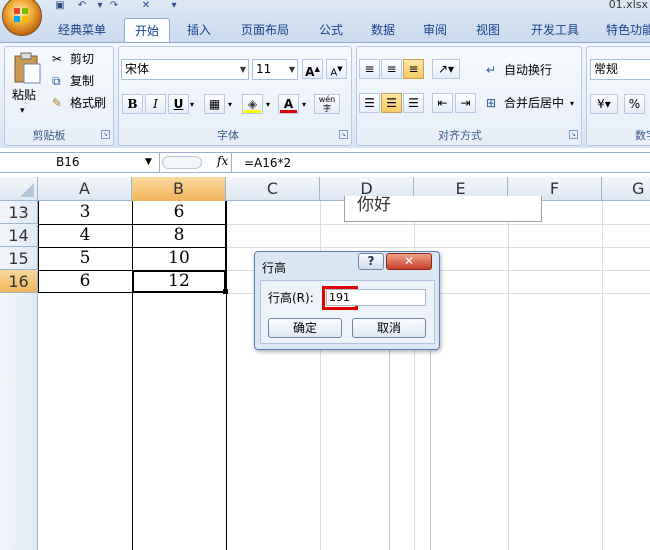 This screenshot has height=550, width=650. Describe the element at coordinates (267, 163) in the screenshot. I see `formula-input: =A16*2` at that location.